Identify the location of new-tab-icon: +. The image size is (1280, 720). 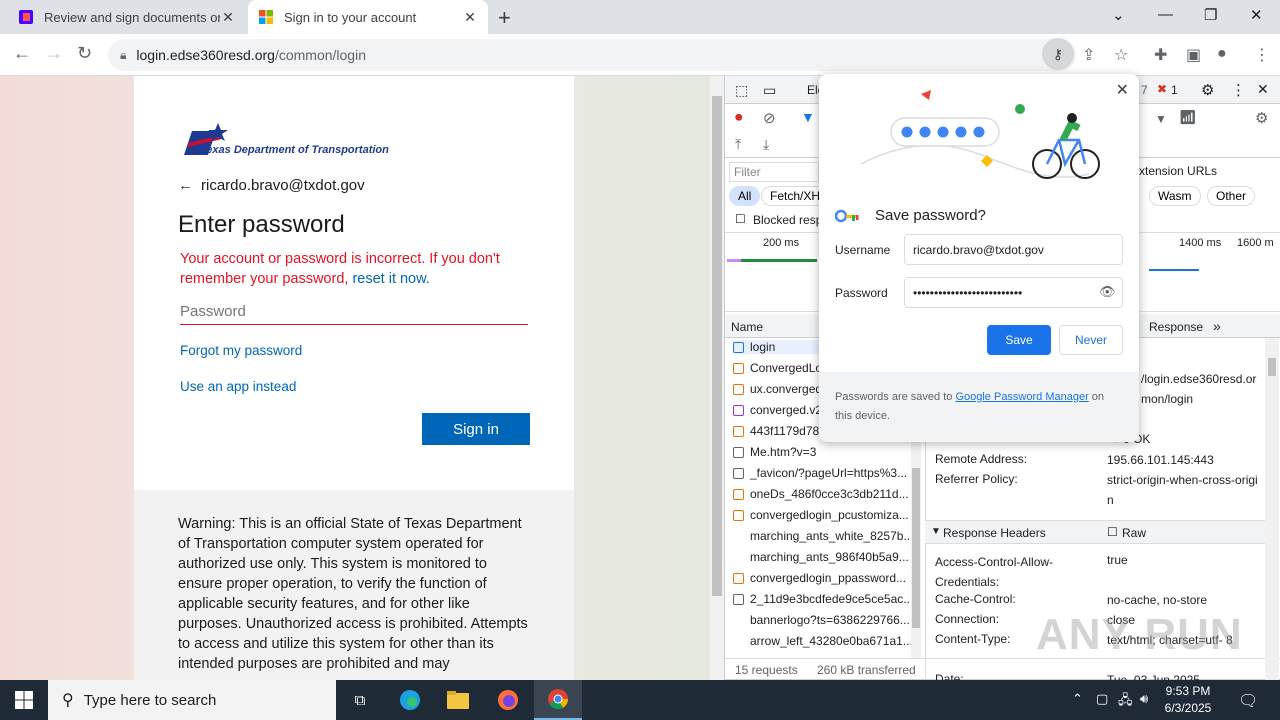
(504, 18).